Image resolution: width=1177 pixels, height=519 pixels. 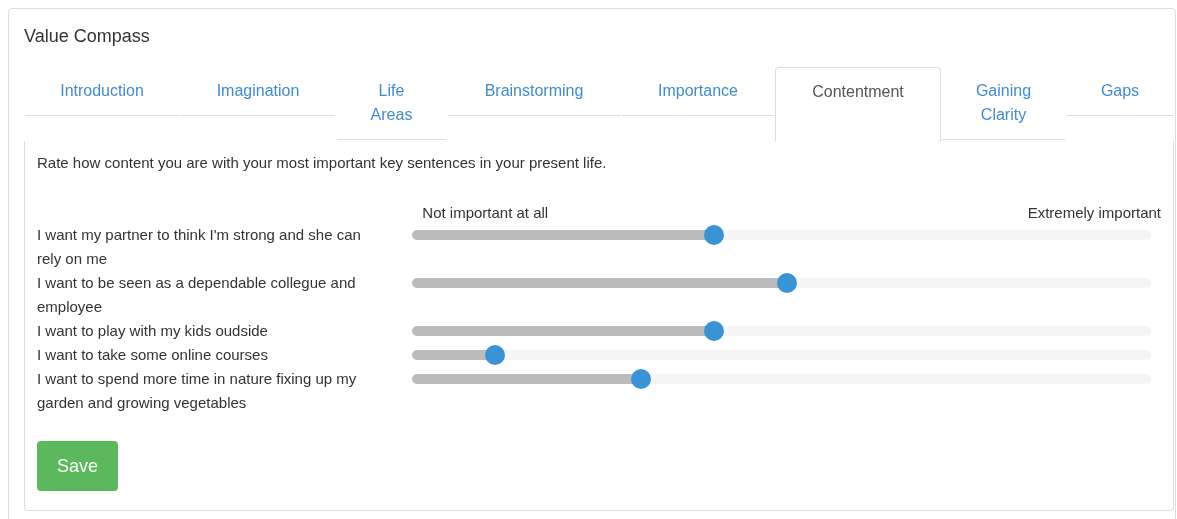 I want to click on tab: Introduction, so click(x=102, y=91).